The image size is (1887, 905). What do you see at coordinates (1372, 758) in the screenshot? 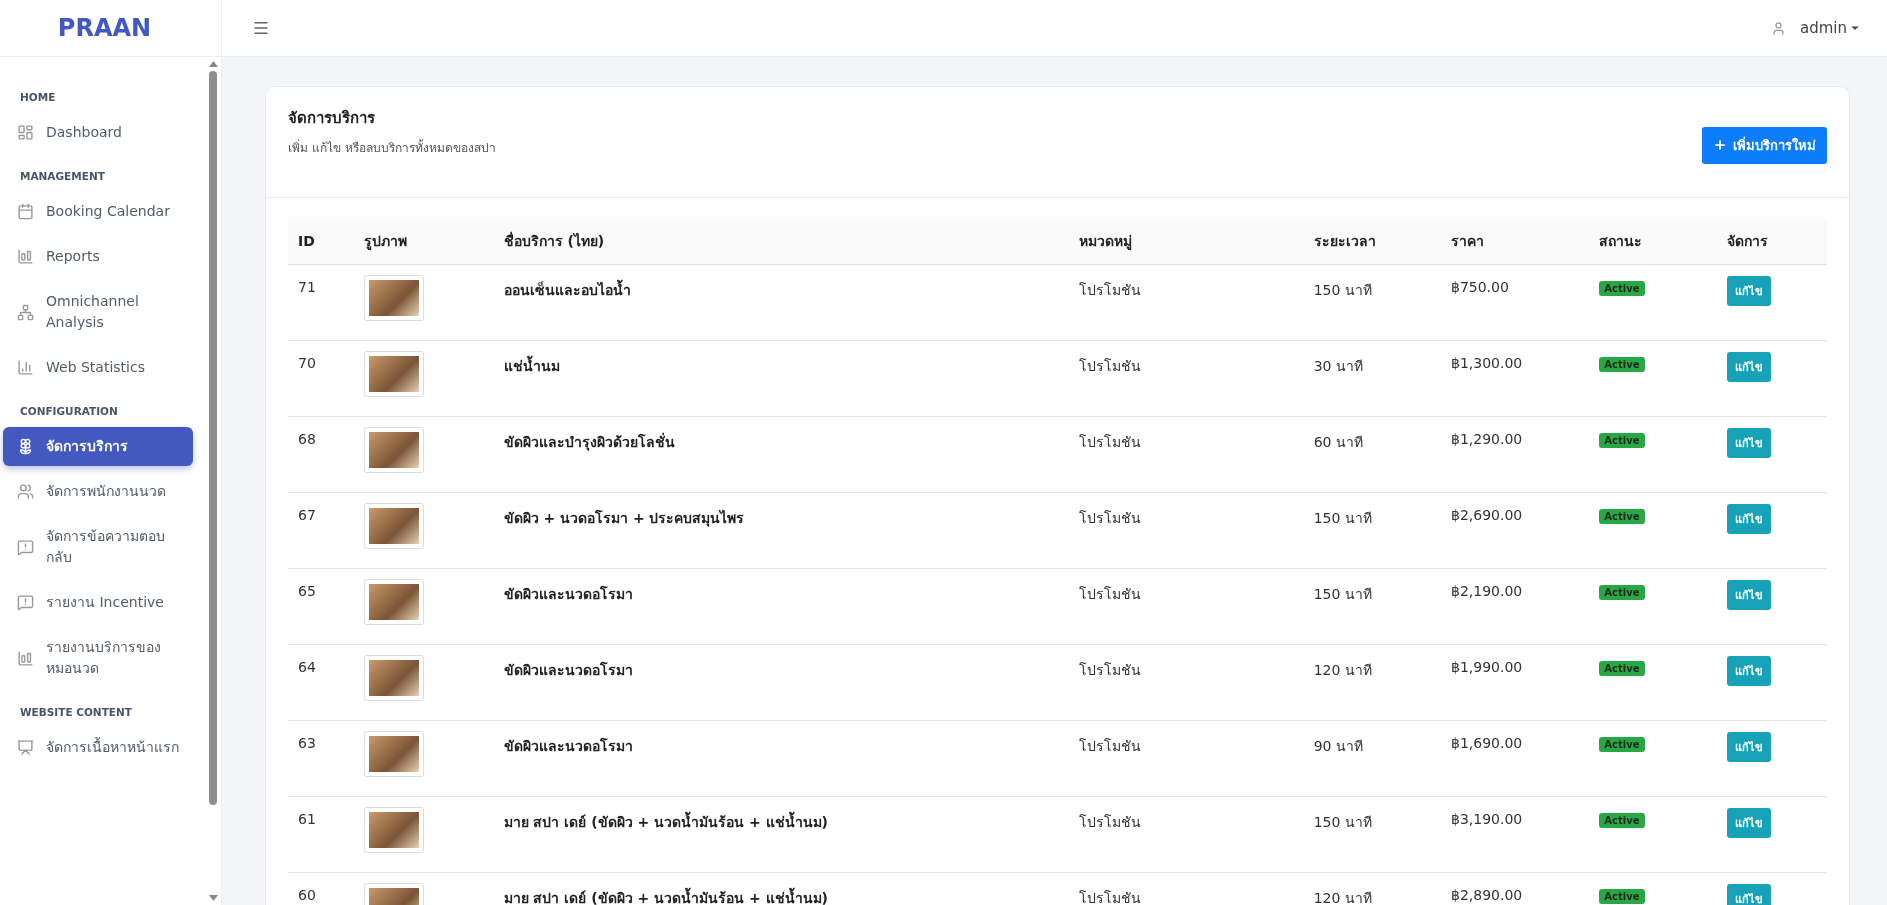
I see `table-cell: 90 นาที` at bounding box center [1372, 758].